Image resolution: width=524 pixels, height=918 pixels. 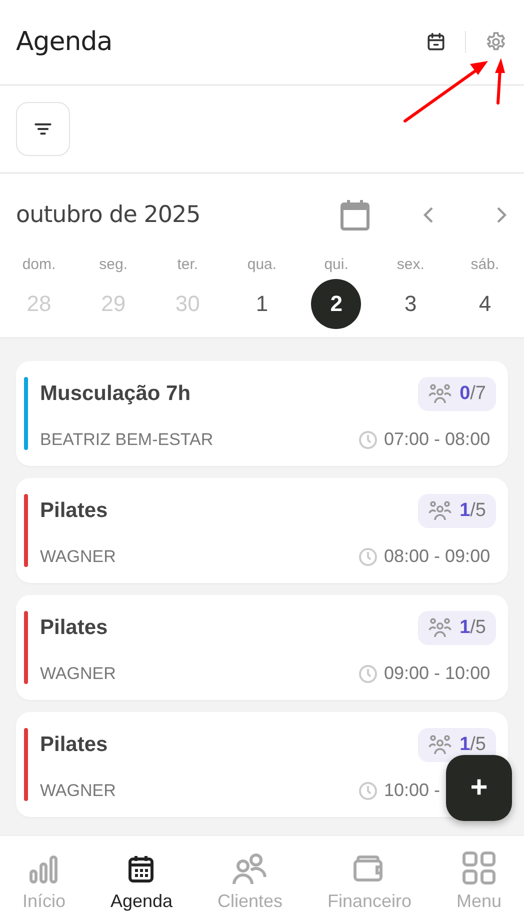 I want to click on weekday-label: sáb., so click(x=485, y=264).